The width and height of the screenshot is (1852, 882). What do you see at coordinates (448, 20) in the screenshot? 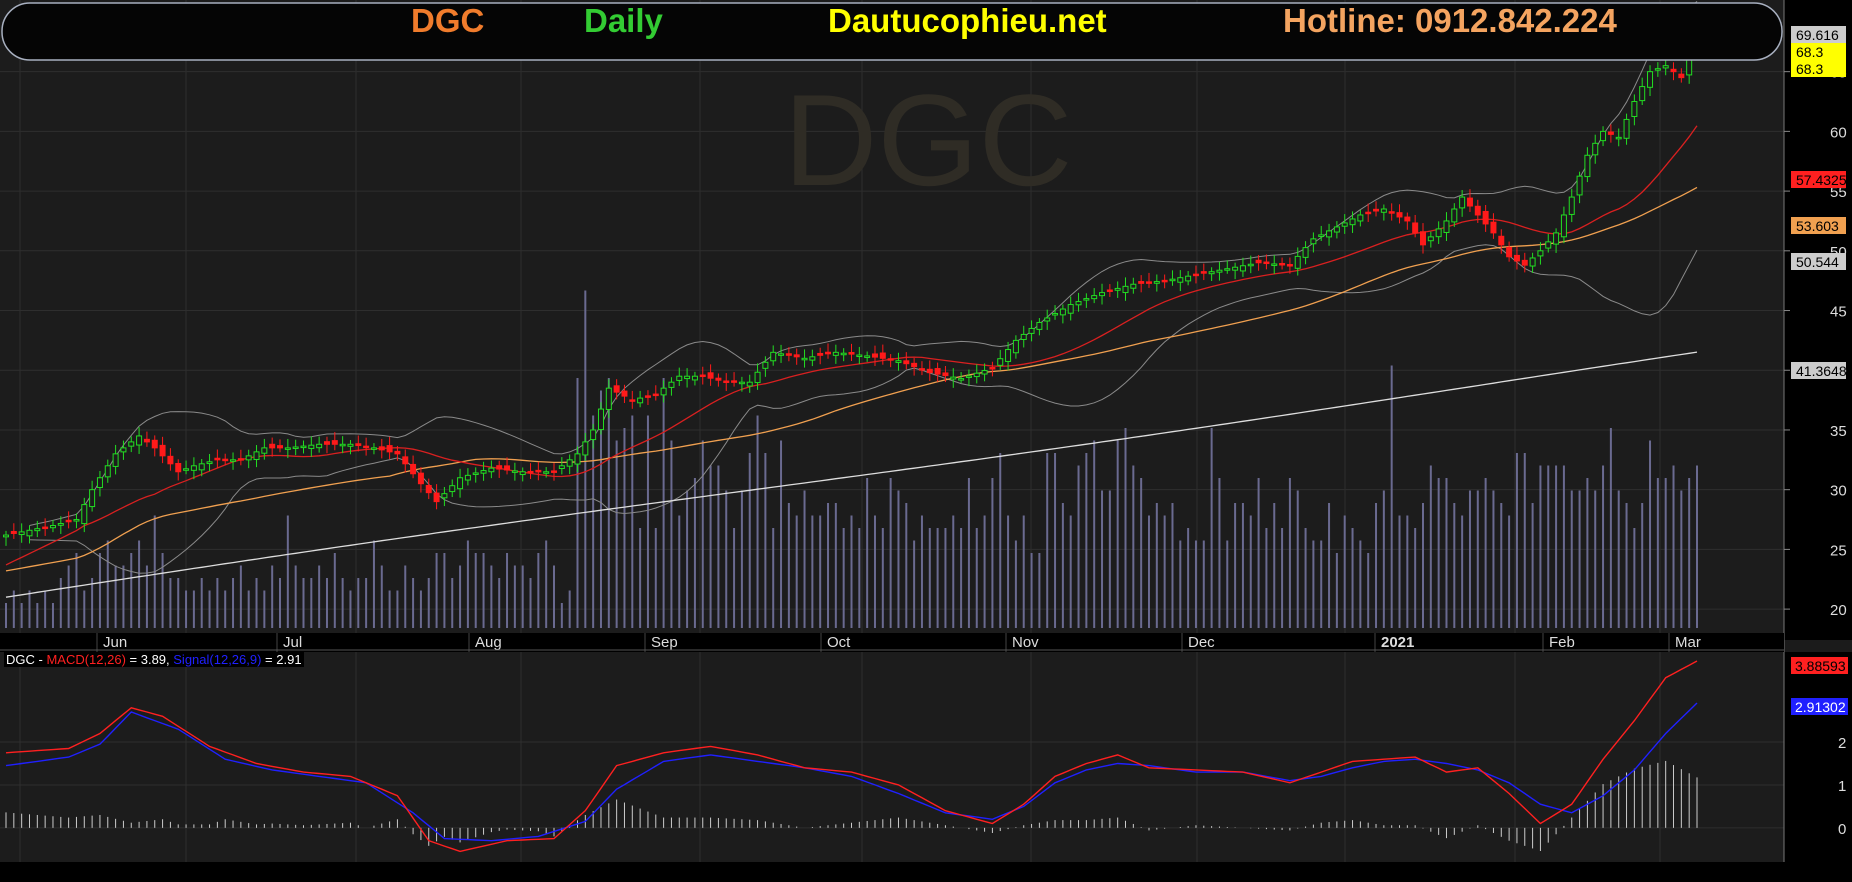
I see `ticker-label: DGC` at bounding box center [448, 20].